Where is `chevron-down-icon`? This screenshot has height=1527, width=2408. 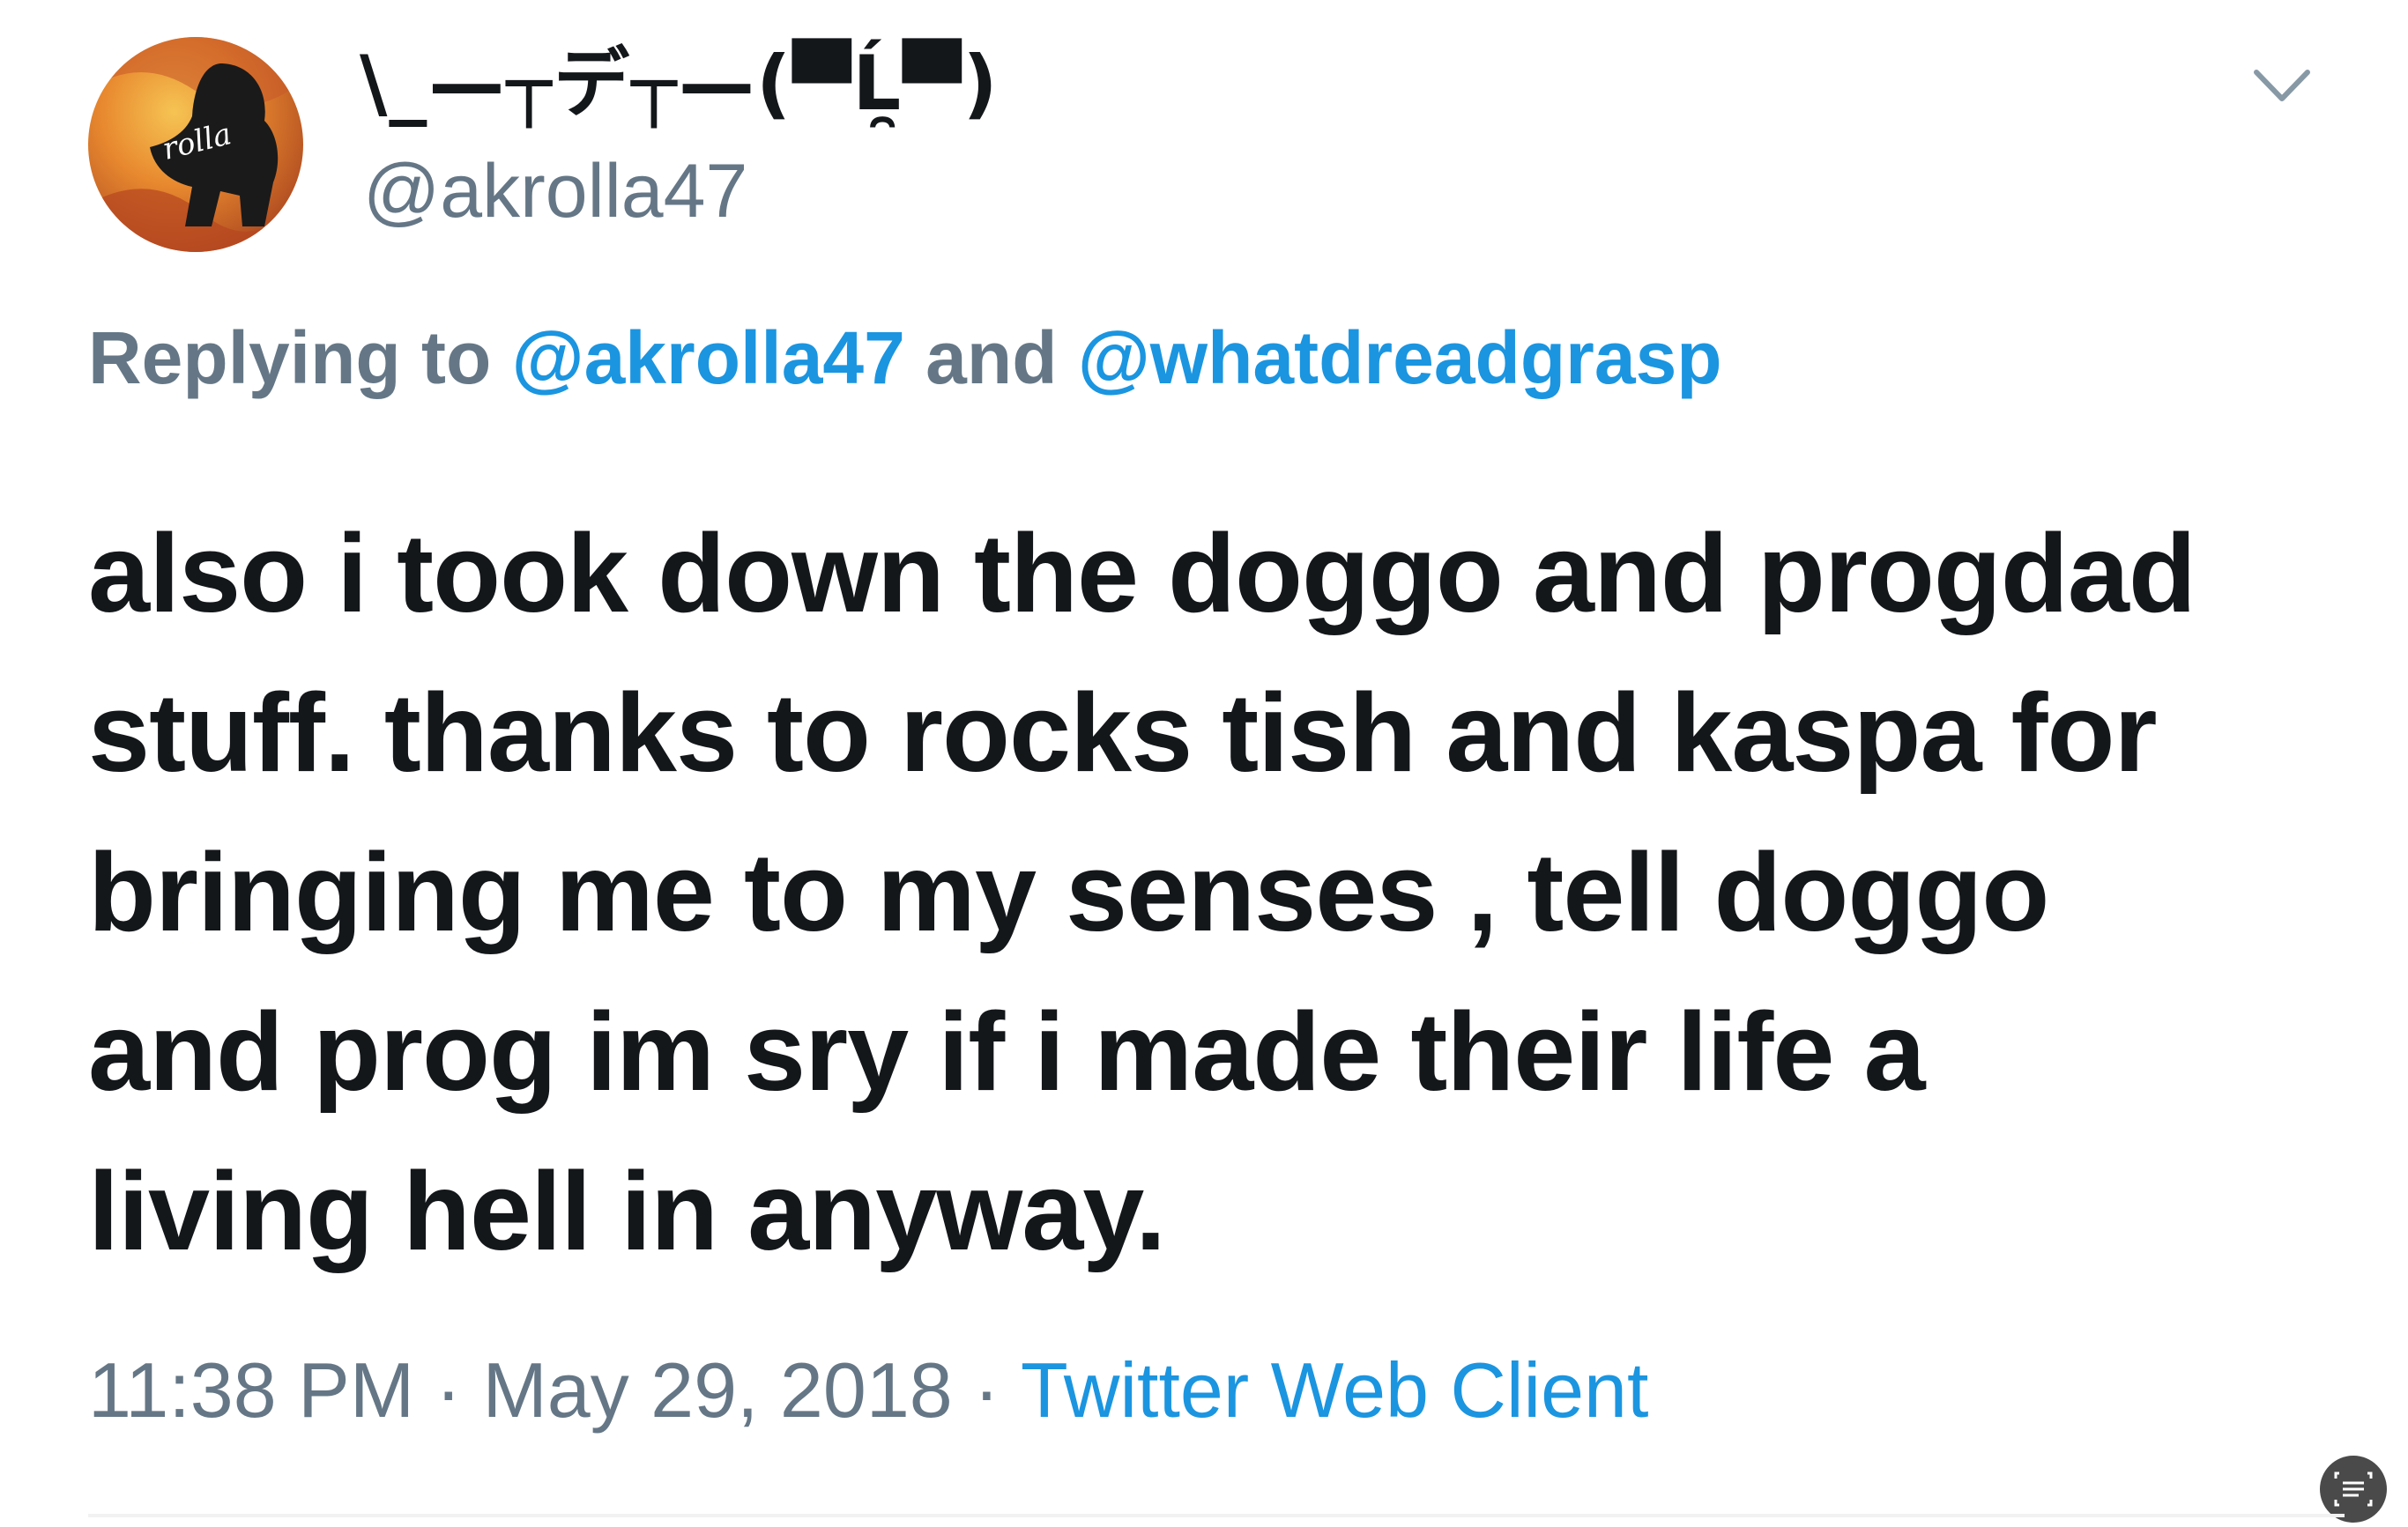
chevron-down-icon is located at coordinates (2282, 85).